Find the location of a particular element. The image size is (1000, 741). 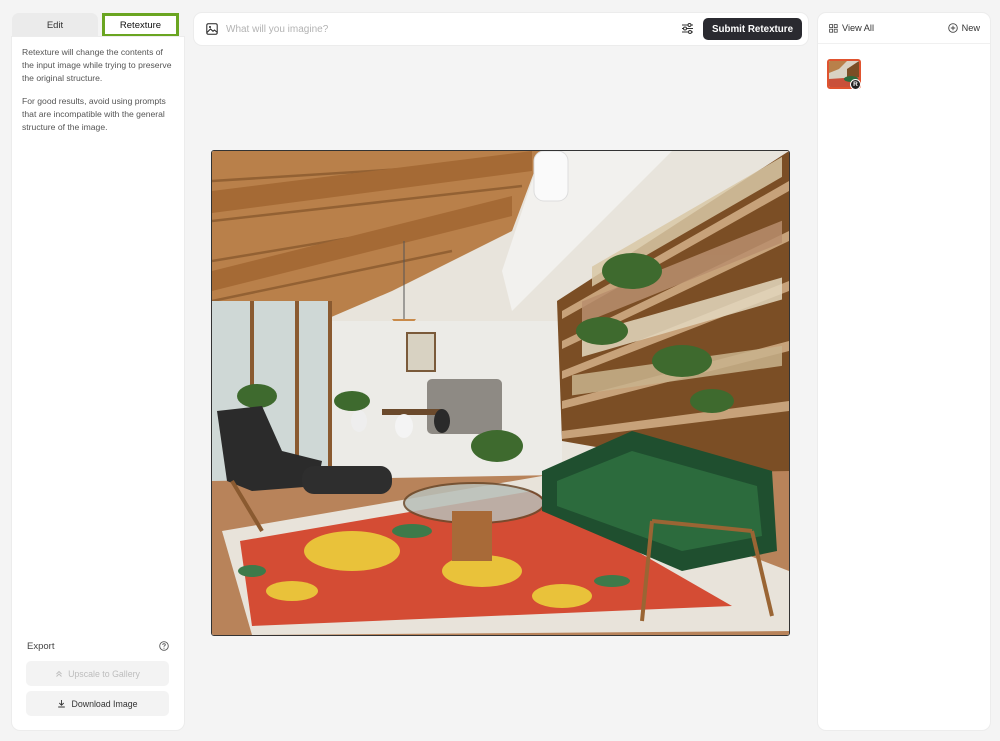

prompt-bar: Submit Retexture is located at coordinates (501, 29).